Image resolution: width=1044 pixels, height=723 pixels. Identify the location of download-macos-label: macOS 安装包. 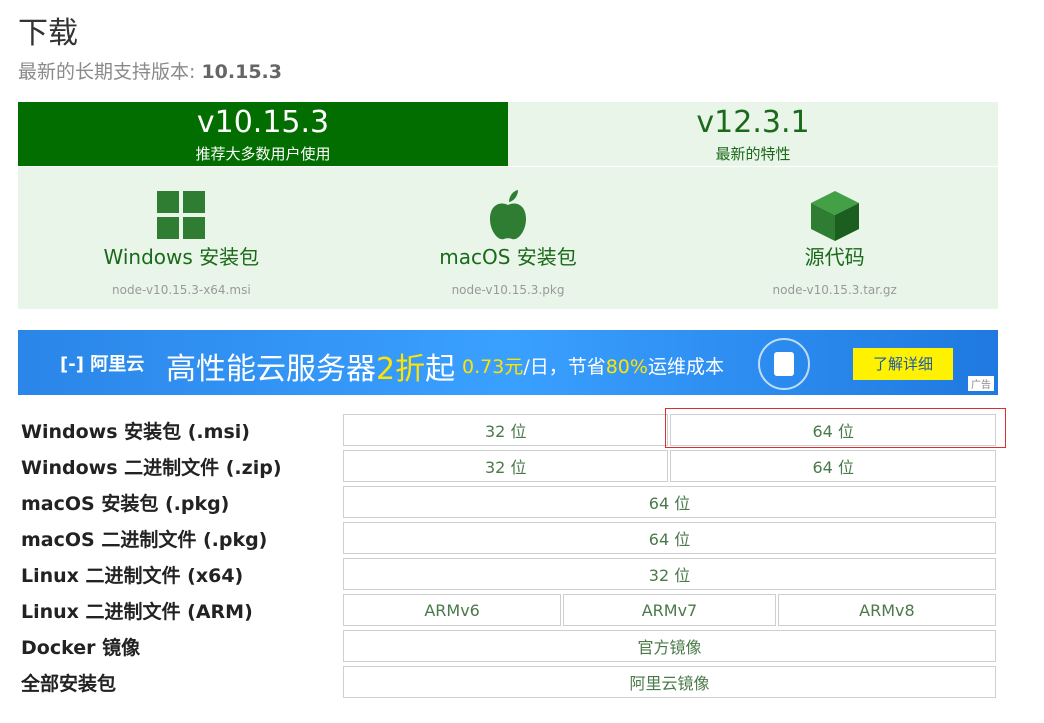
(508, 257).